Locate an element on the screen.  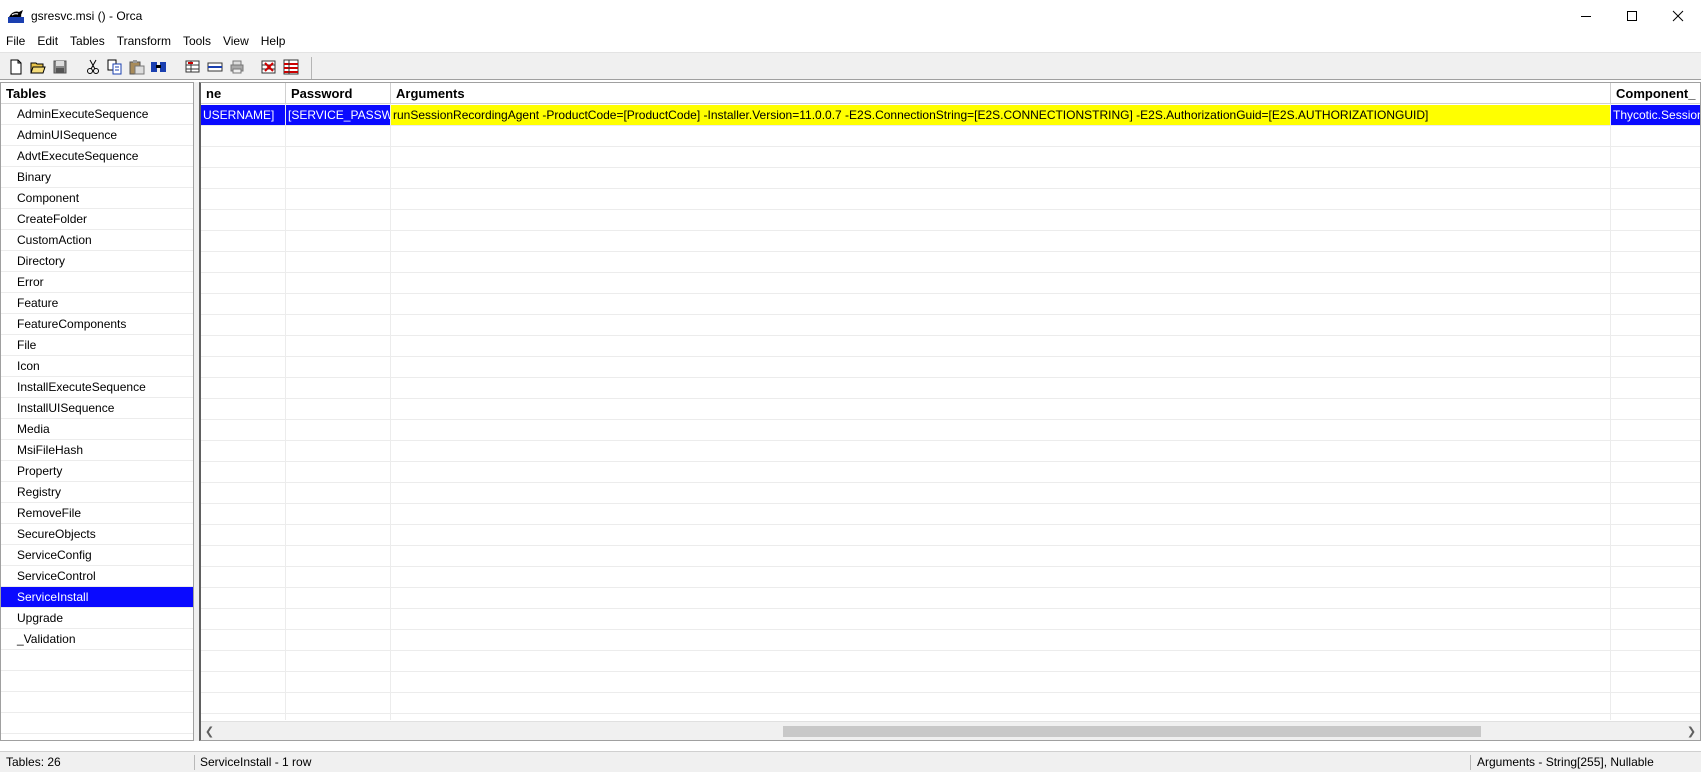
new-button is located at coordinates (16, 67).